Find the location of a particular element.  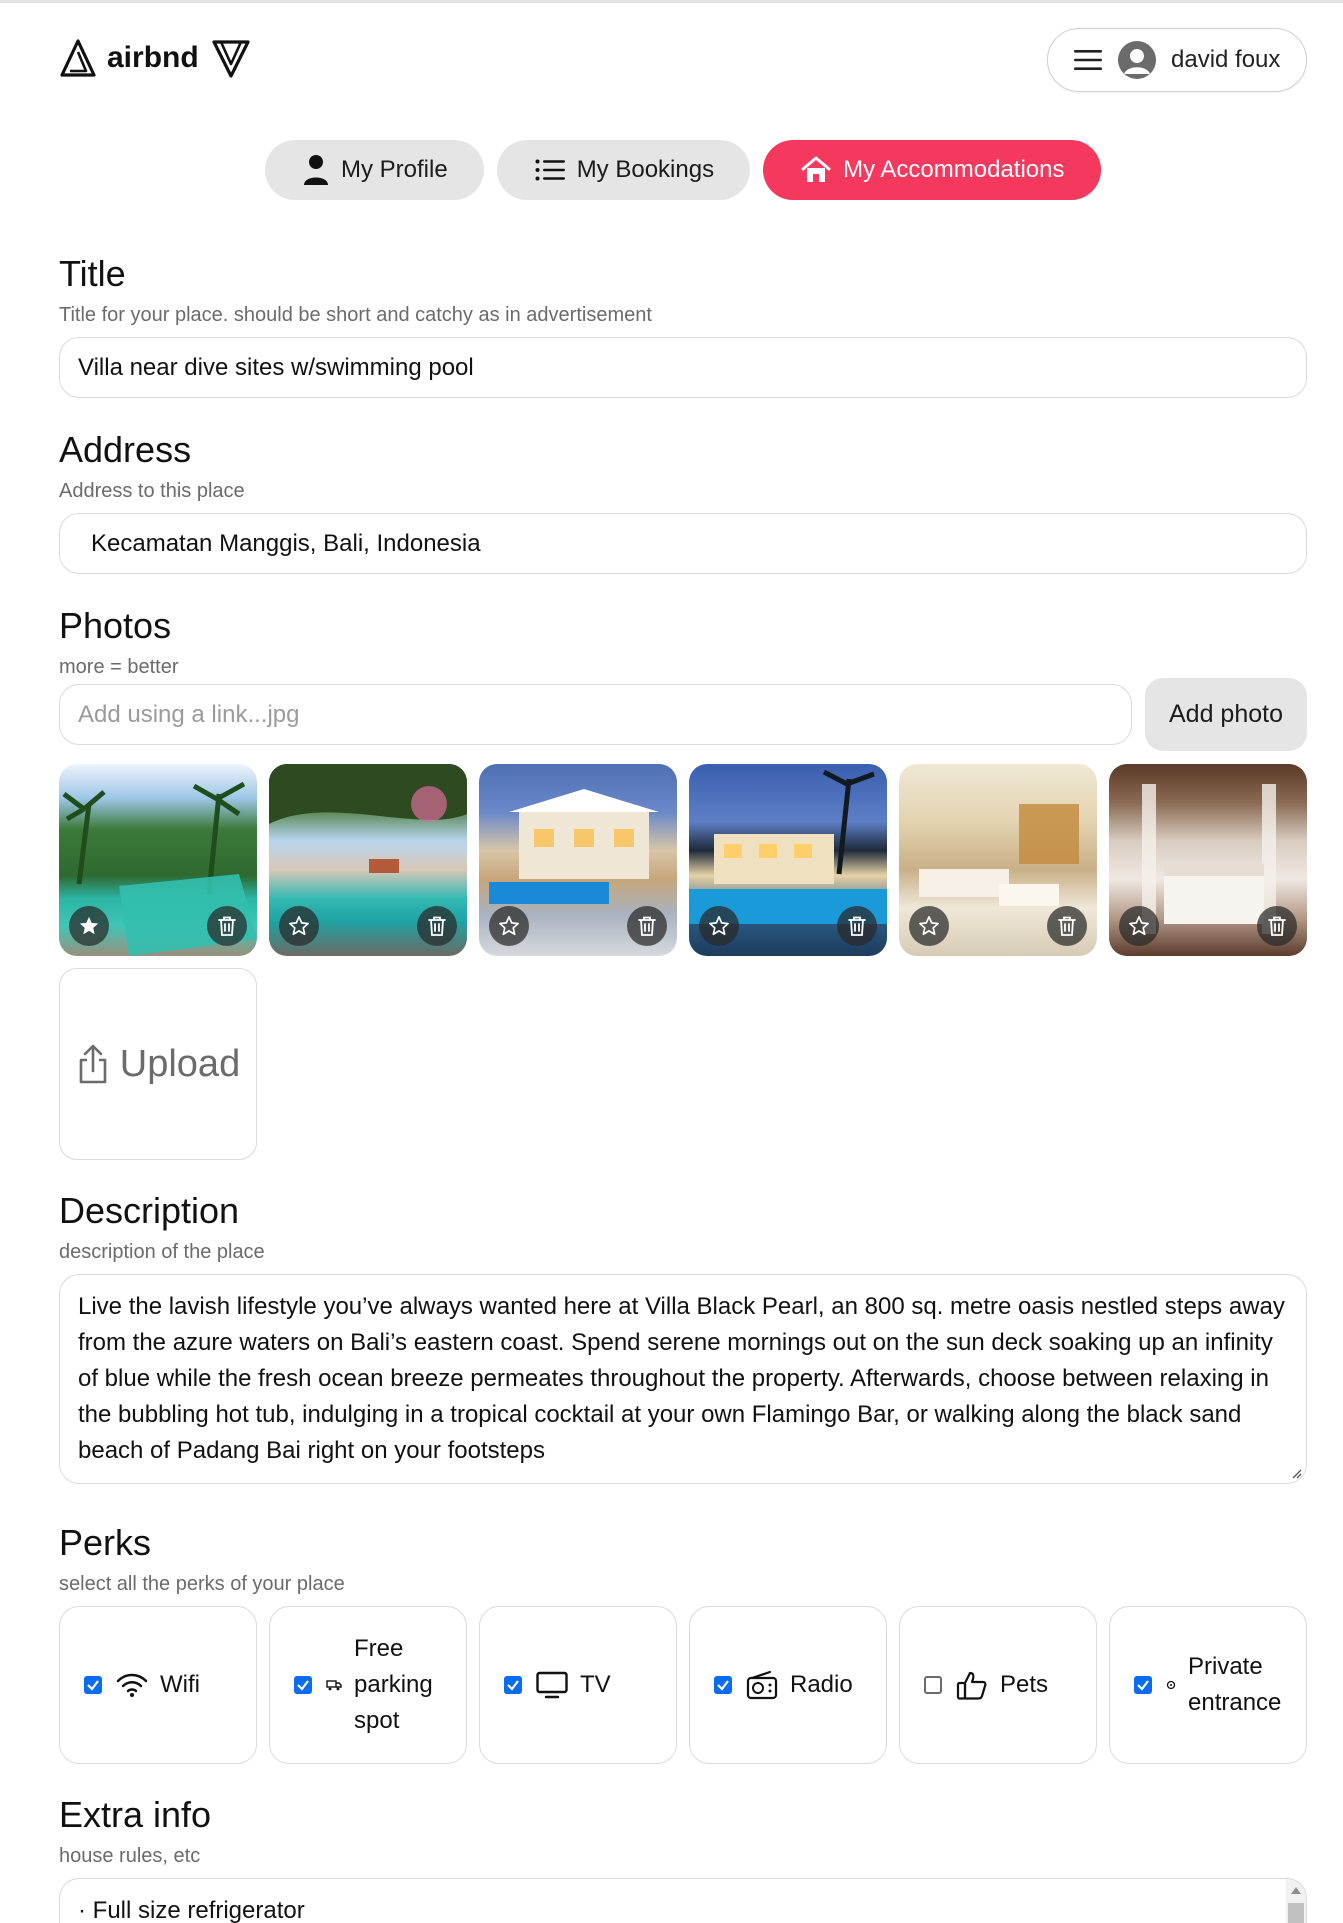

tab-my-bookings: My Bookings is located at coordinates (623, 170).